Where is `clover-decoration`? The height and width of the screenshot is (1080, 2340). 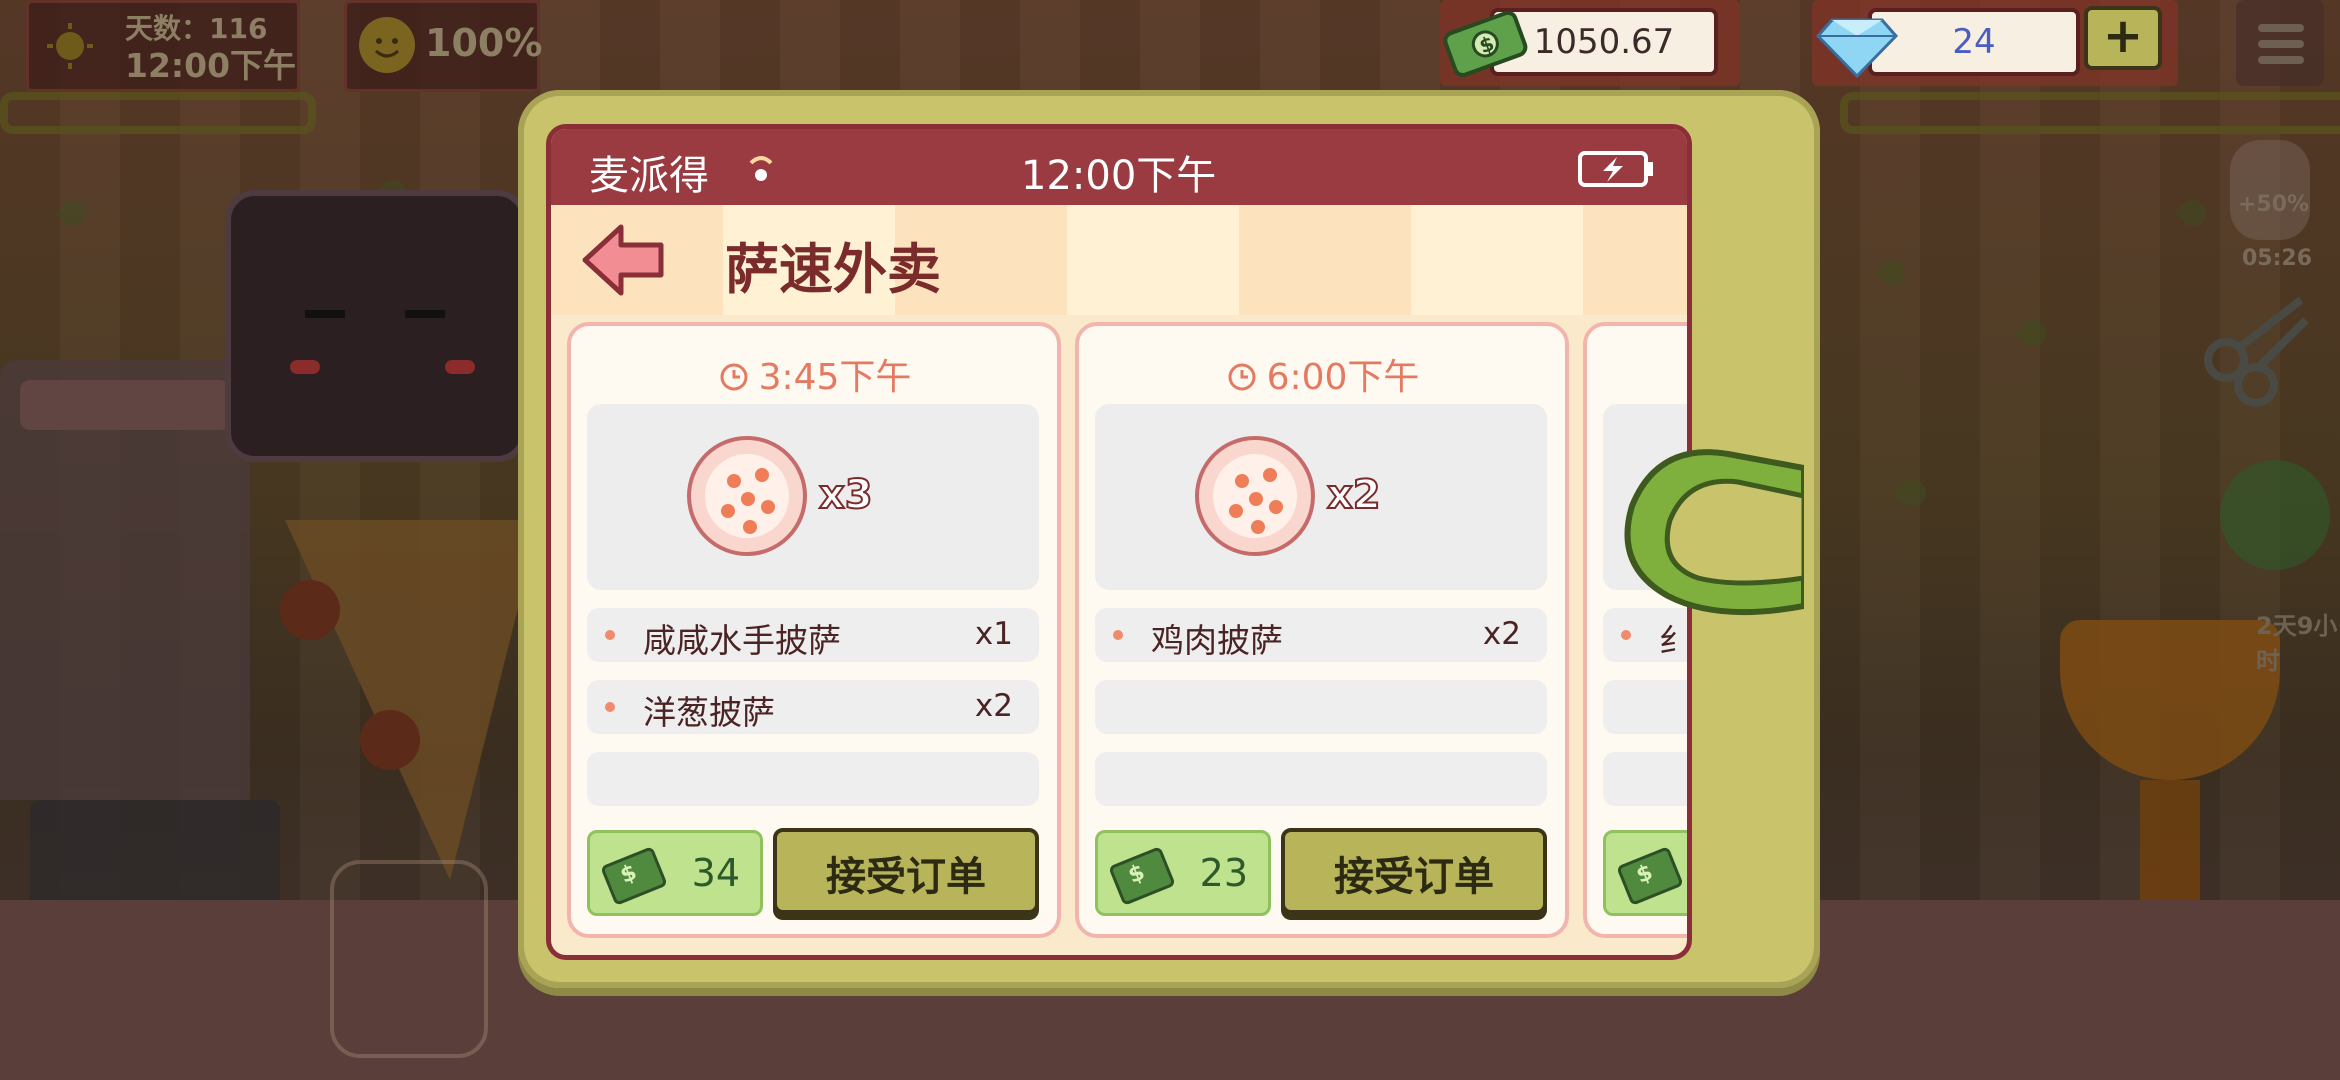
clover-decoration is located at coordinates (2275, 515).